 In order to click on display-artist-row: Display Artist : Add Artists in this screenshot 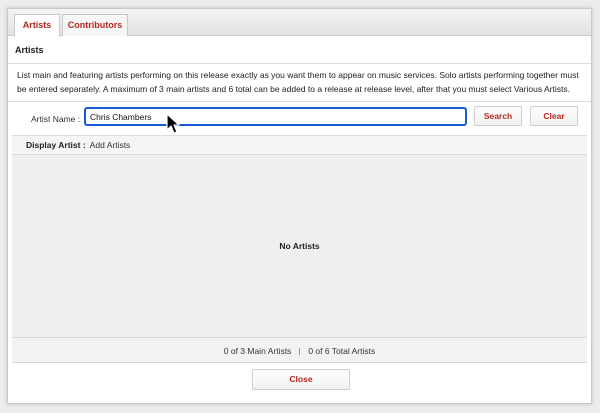, I will do `click(299, 144)`.